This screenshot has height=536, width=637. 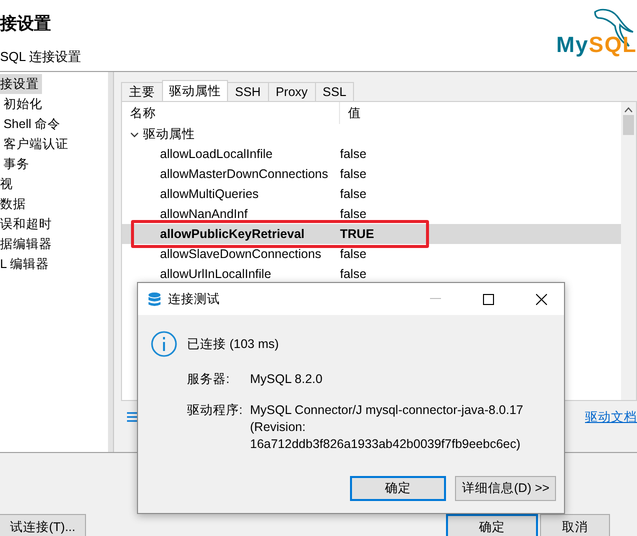 What do you see at coordinates (628, 125) in the screenshot?
I see `scrollbar-thumb` at bounding box center [628, 125].